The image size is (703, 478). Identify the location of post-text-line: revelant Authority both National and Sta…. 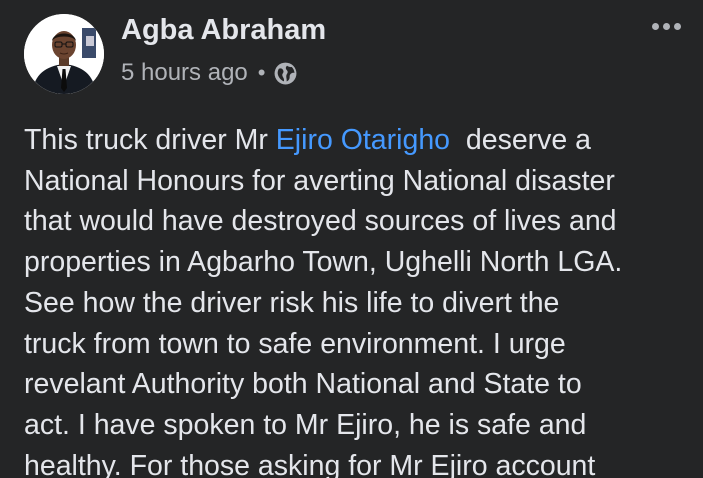
(303, 384).